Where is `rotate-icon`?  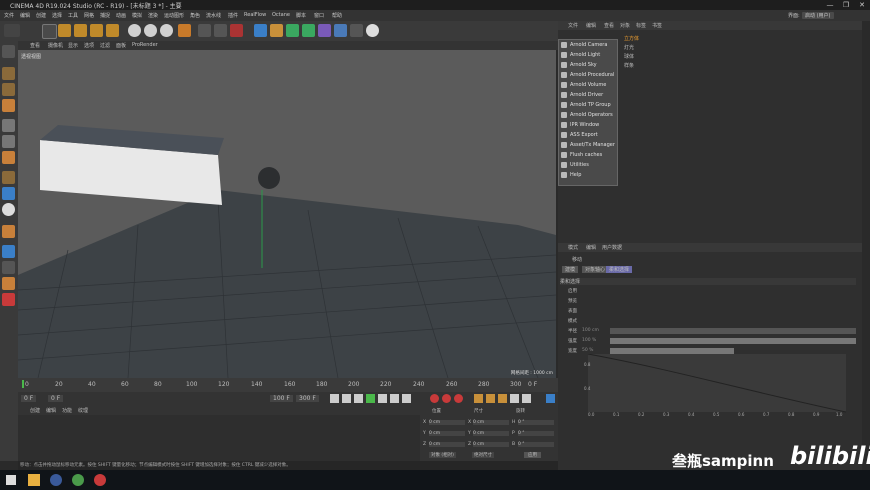
rotate-icon is located at coordinates (96, 30).